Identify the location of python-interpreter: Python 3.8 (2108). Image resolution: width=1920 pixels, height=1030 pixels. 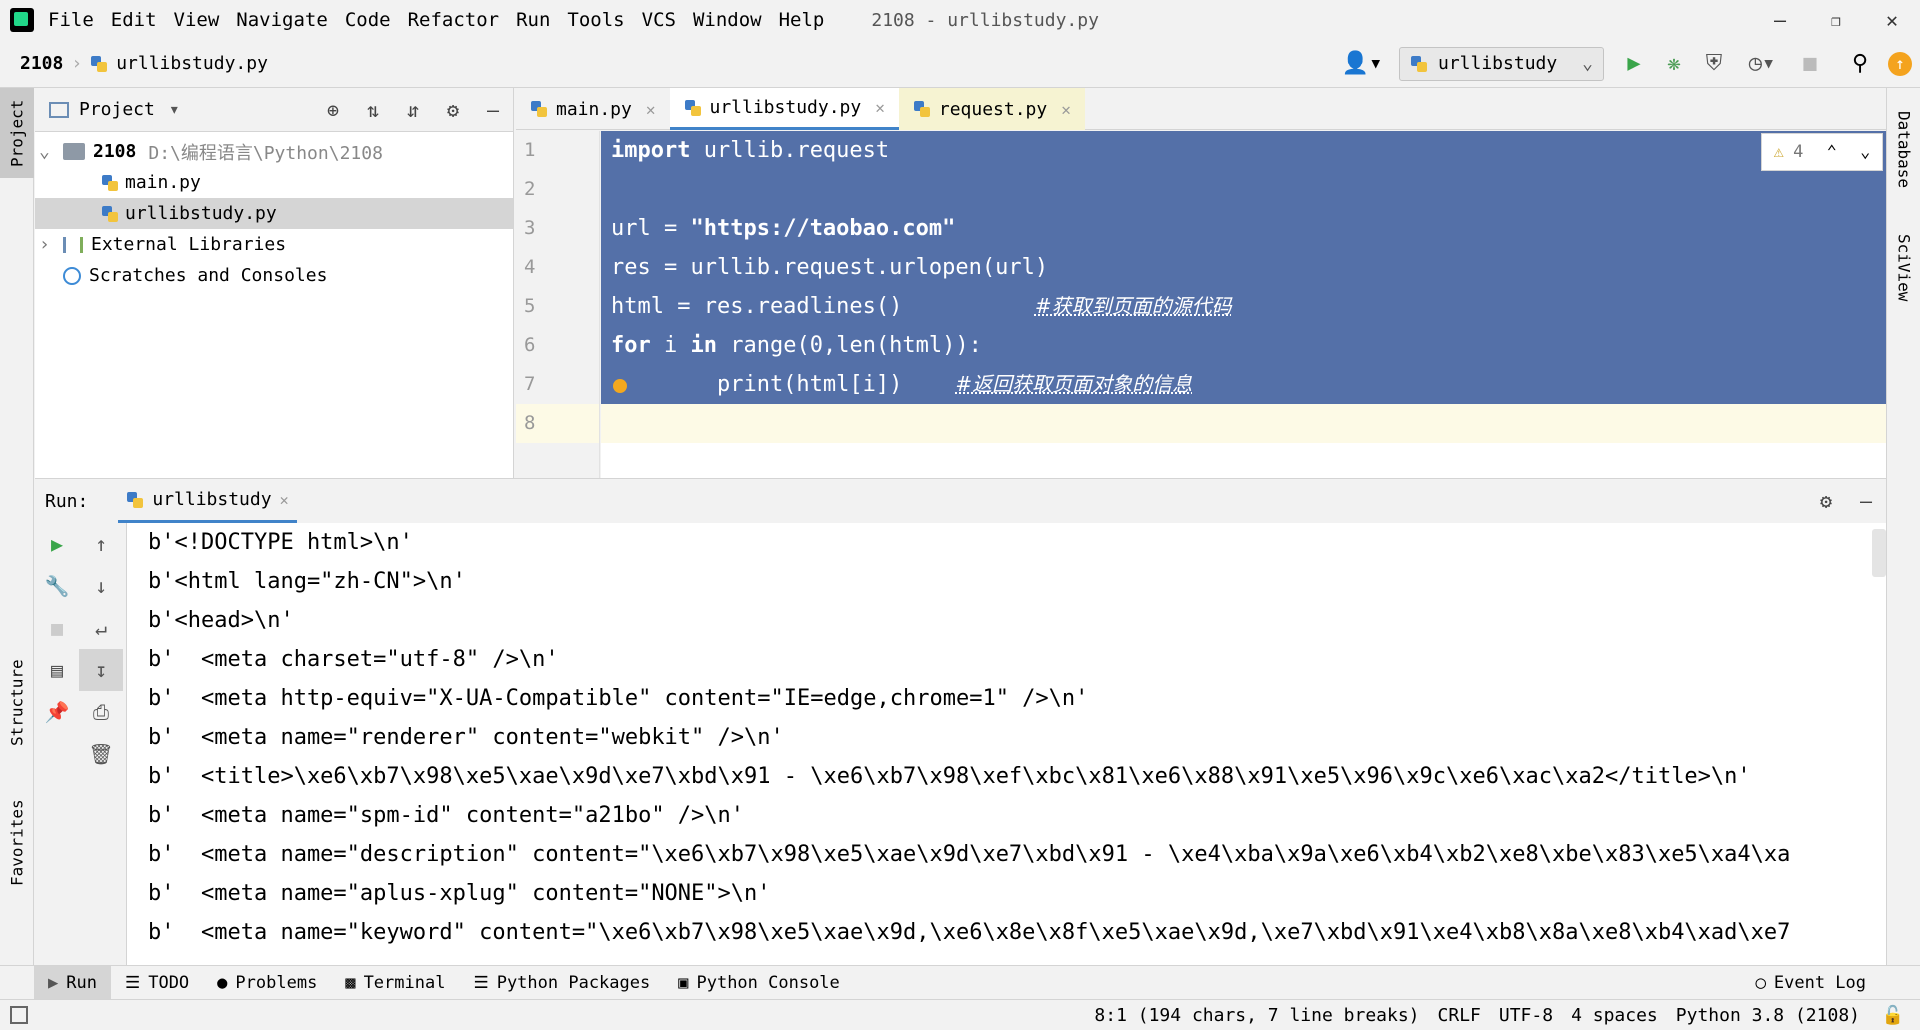
(1768, 1015).